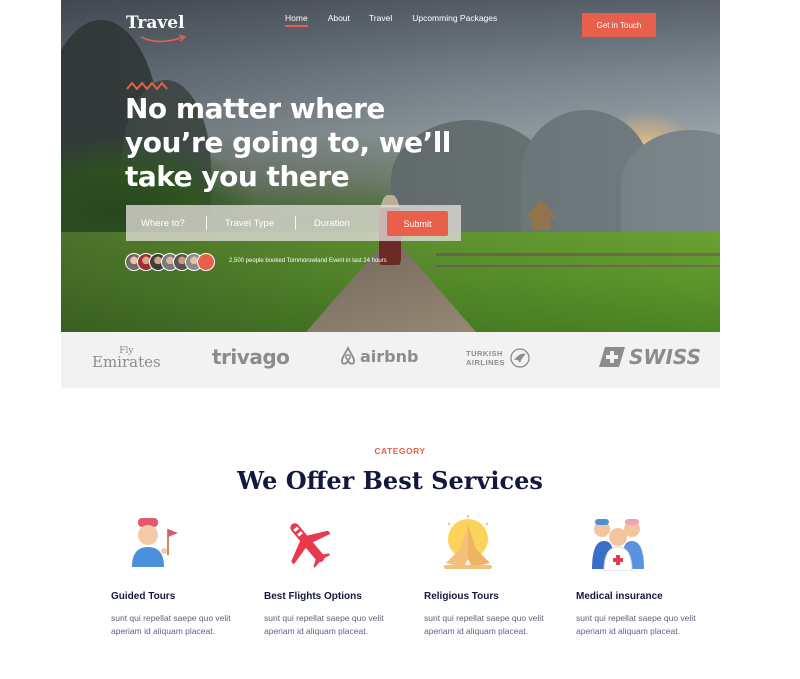 The image size is (800, 679). What do you see at coordinates (348, 355) in the screenshot?
I see `airbnb-icon` at bounding box center [348, 355].